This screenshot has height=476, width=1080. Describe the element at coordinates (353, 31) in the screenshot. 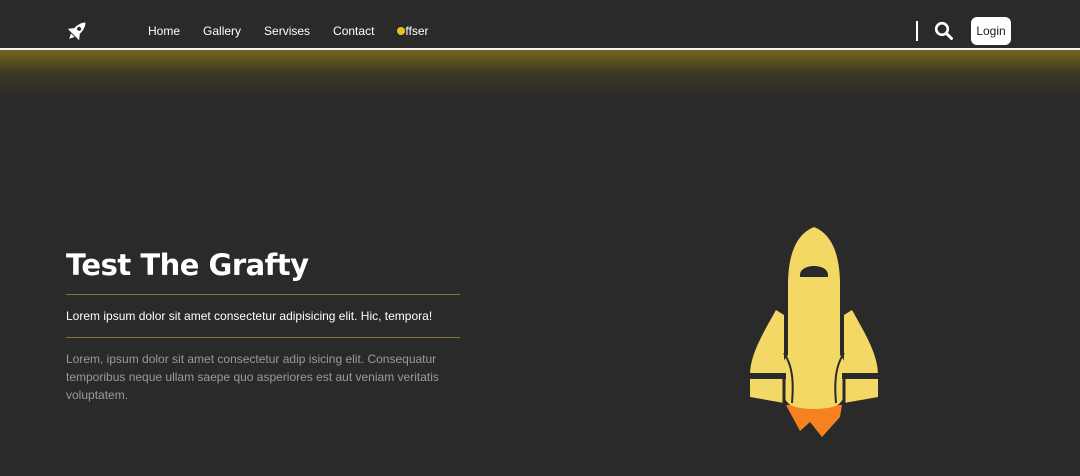

I see `nav-contact-link: Contact` at that location.